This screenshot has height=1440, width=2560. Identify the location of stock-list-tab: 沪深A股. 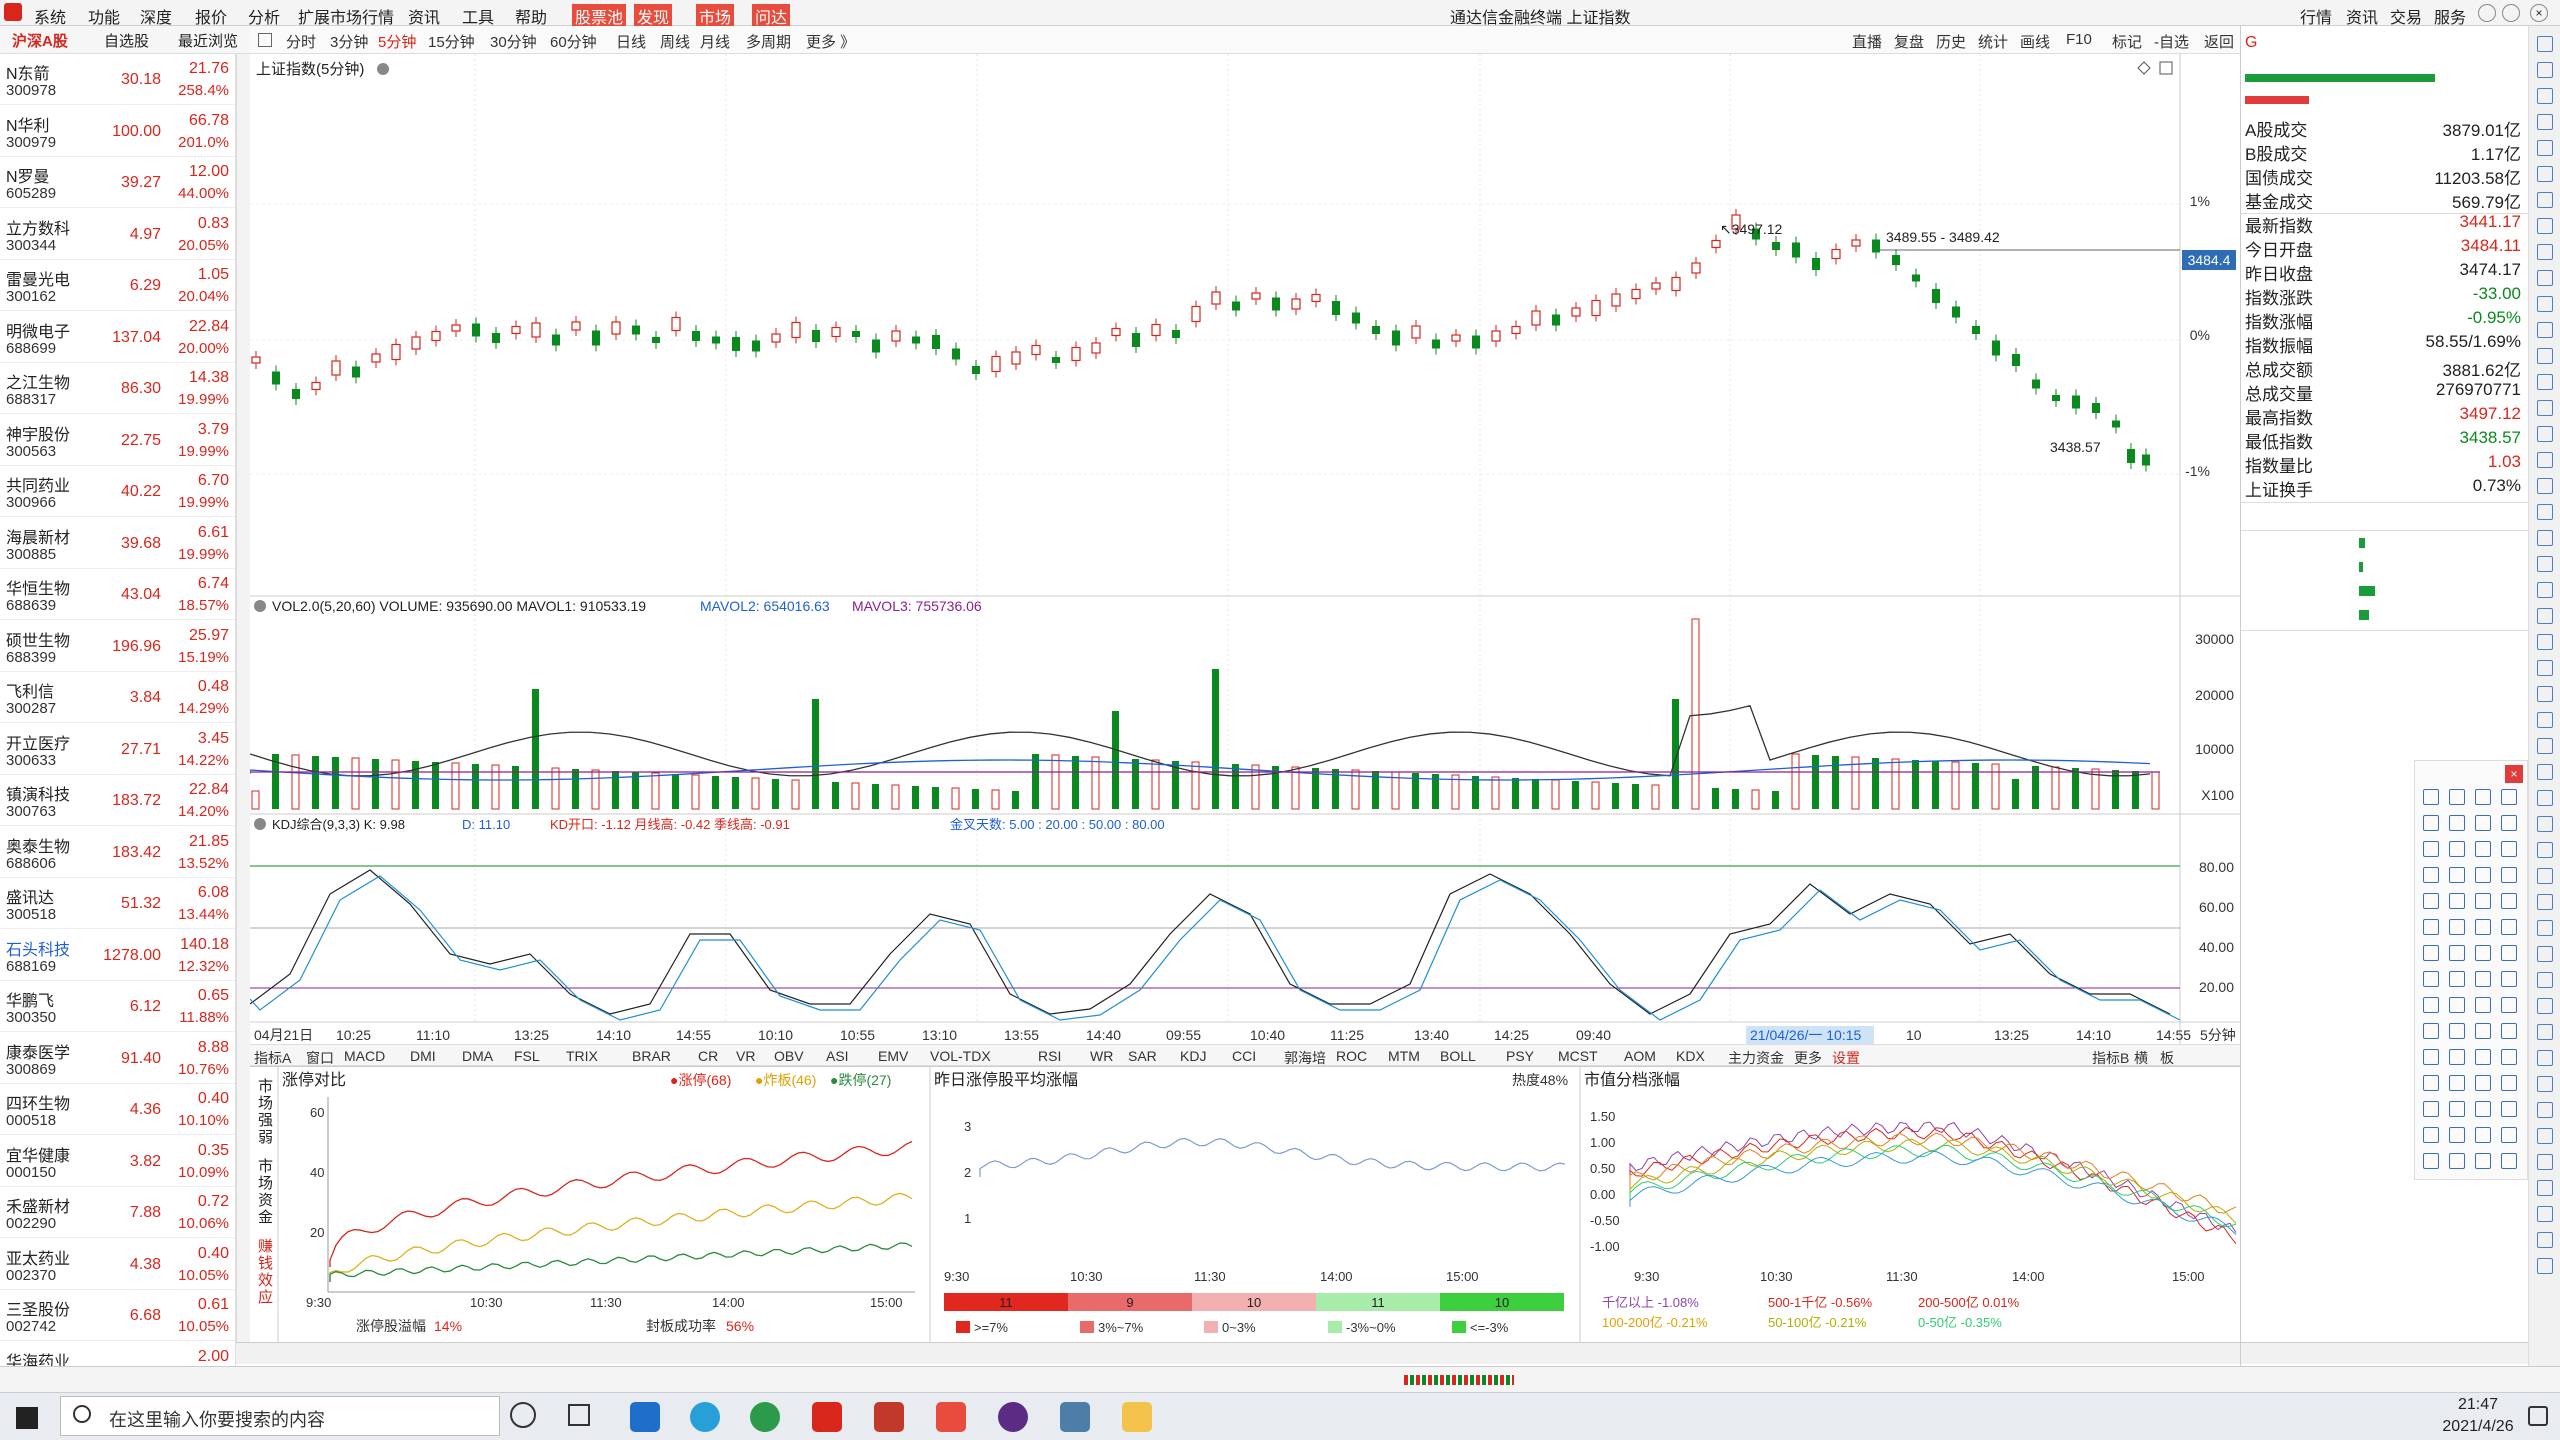
(40, 40).